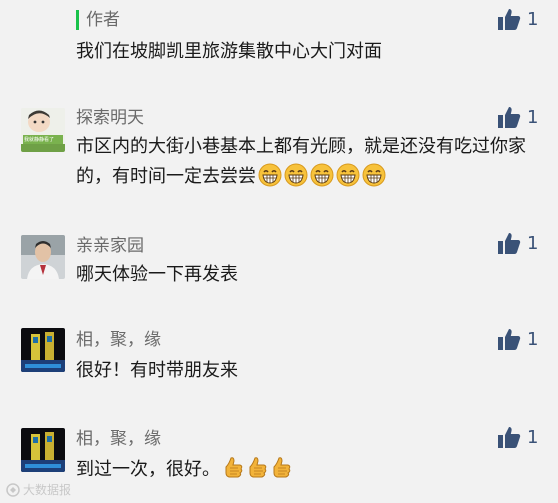  I want to click on comment-author-name: 亲亲家园, so click(110, 246).